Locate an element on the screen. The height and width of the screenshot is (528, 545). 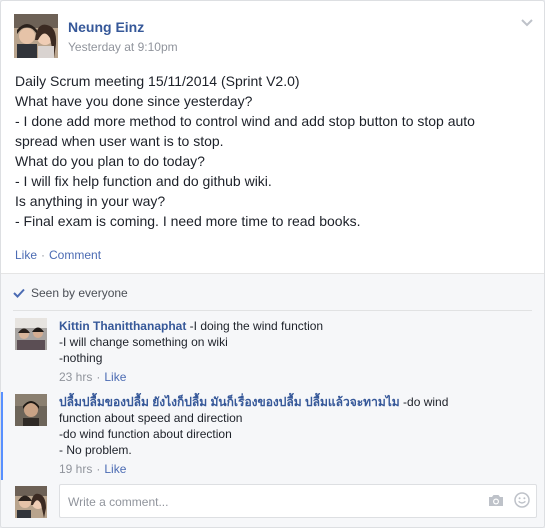
chevron-down-icon is located at coordinates (527, 21).